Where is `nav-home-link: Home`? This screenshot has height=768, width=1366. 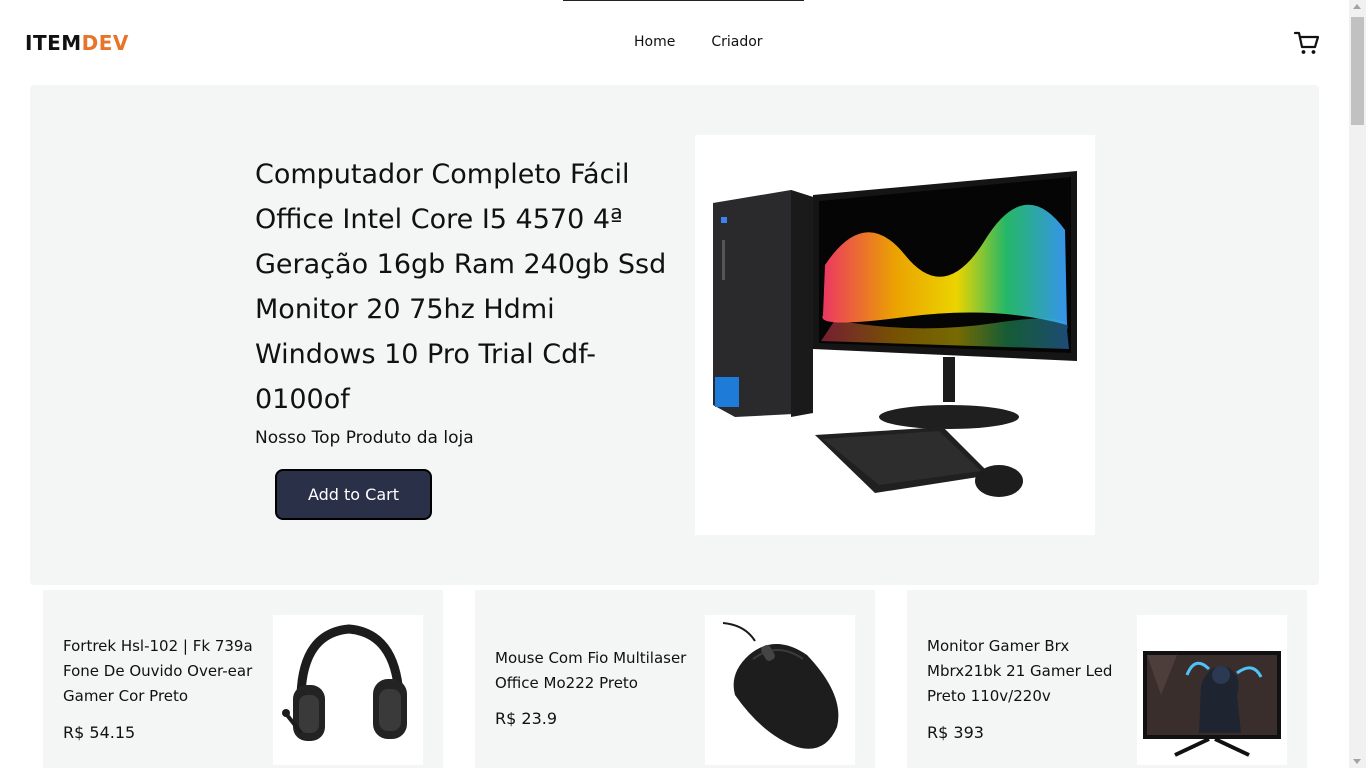 nav-home-link: Home is located at coordinates (654, 42).